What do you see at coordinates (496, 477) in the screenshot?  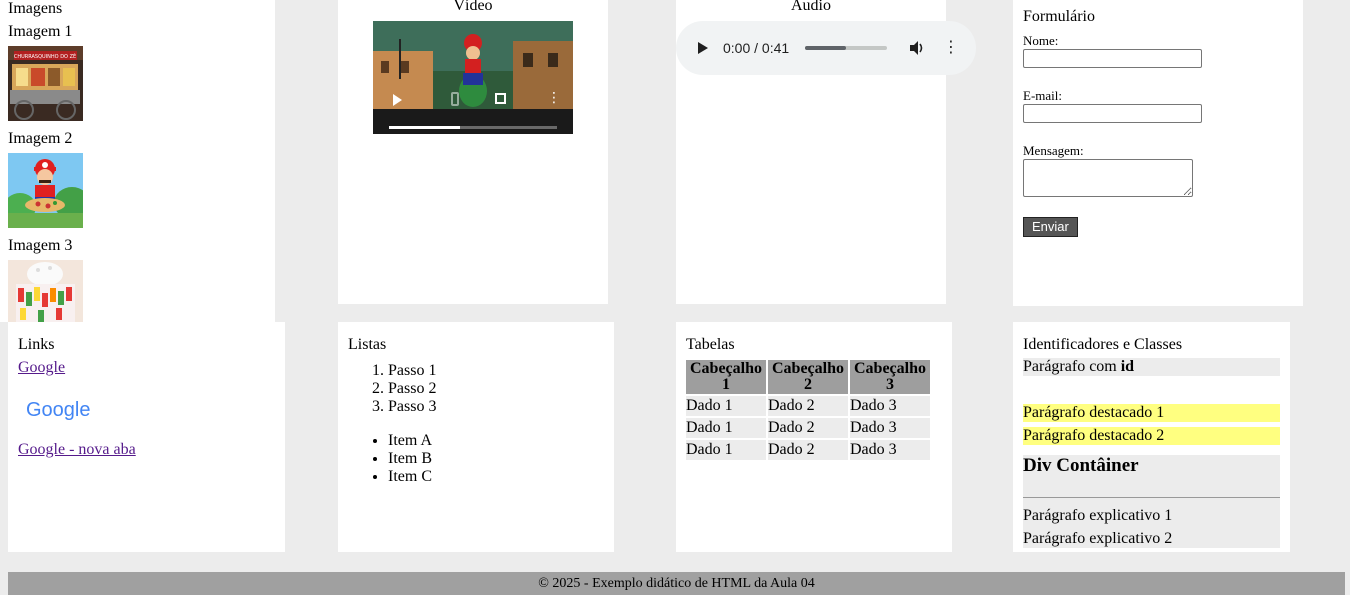 I see `list-item: Item C` at bounding box center [496, 477].